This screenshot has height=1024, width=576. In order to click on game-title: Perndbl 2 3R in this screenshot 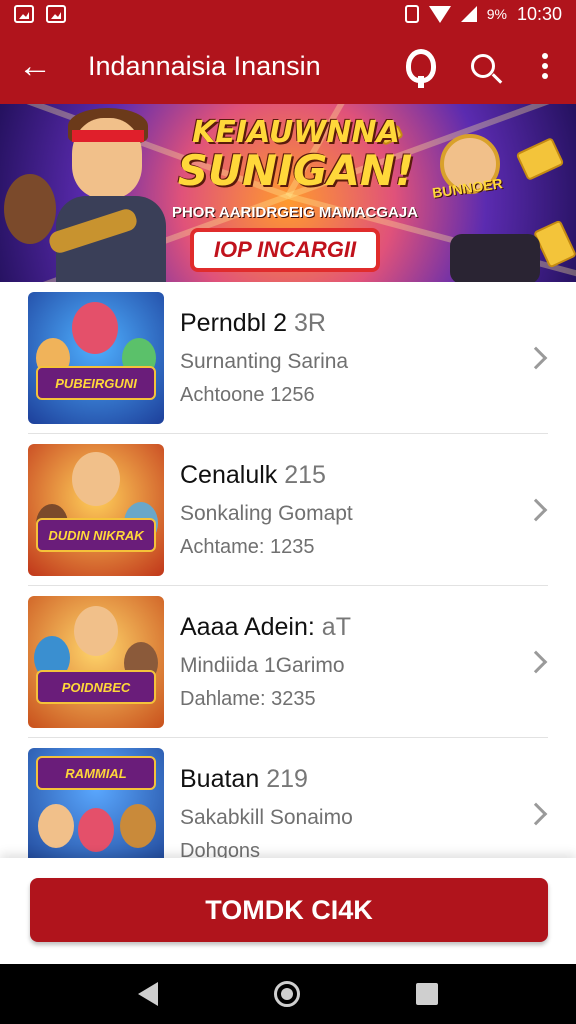, I will do `click(253, 323)`.